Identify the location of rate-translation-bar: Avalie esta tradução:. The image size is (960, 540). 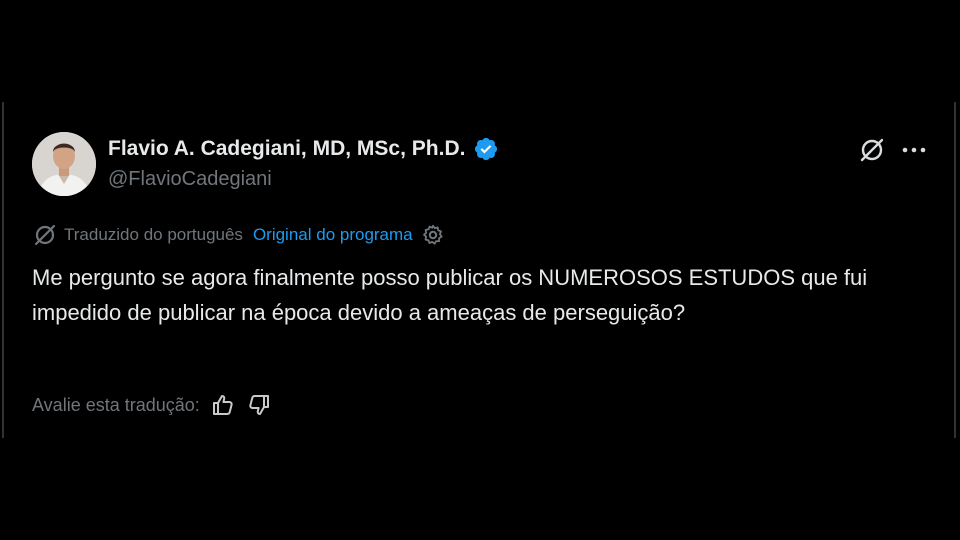
(152, 405).